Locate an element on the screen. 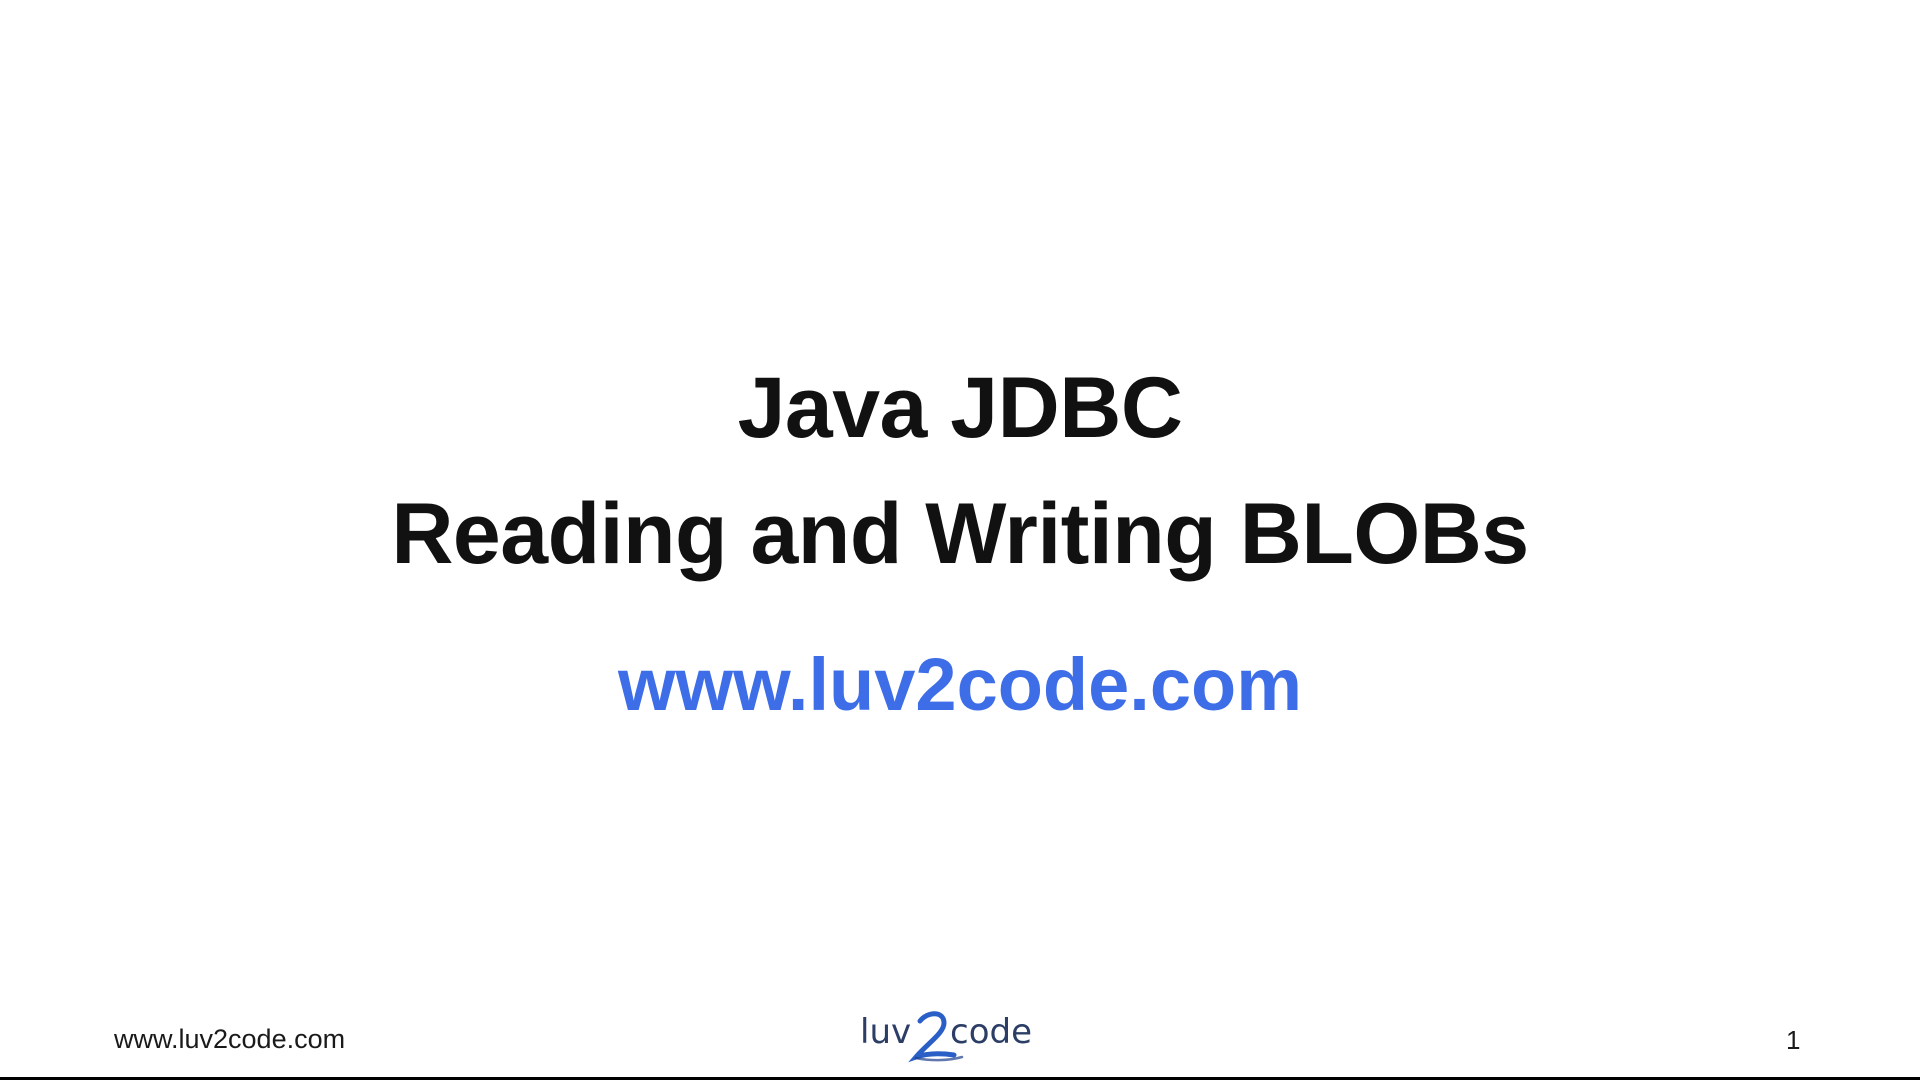 The height and width of the screenshot is (1080, 1920). title-line-1: Java JDBC is located at coordinates (960, 408).